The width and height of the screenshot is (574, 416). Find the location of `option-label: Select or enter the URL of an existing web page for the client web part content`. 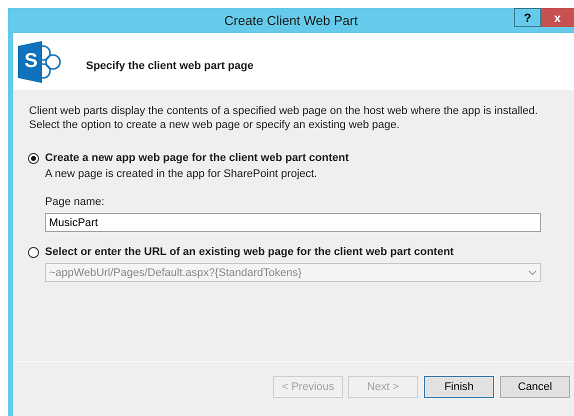

option-label: Select or enter the URL of an existing web page for the client web part content is located at coordinates (249, 252).